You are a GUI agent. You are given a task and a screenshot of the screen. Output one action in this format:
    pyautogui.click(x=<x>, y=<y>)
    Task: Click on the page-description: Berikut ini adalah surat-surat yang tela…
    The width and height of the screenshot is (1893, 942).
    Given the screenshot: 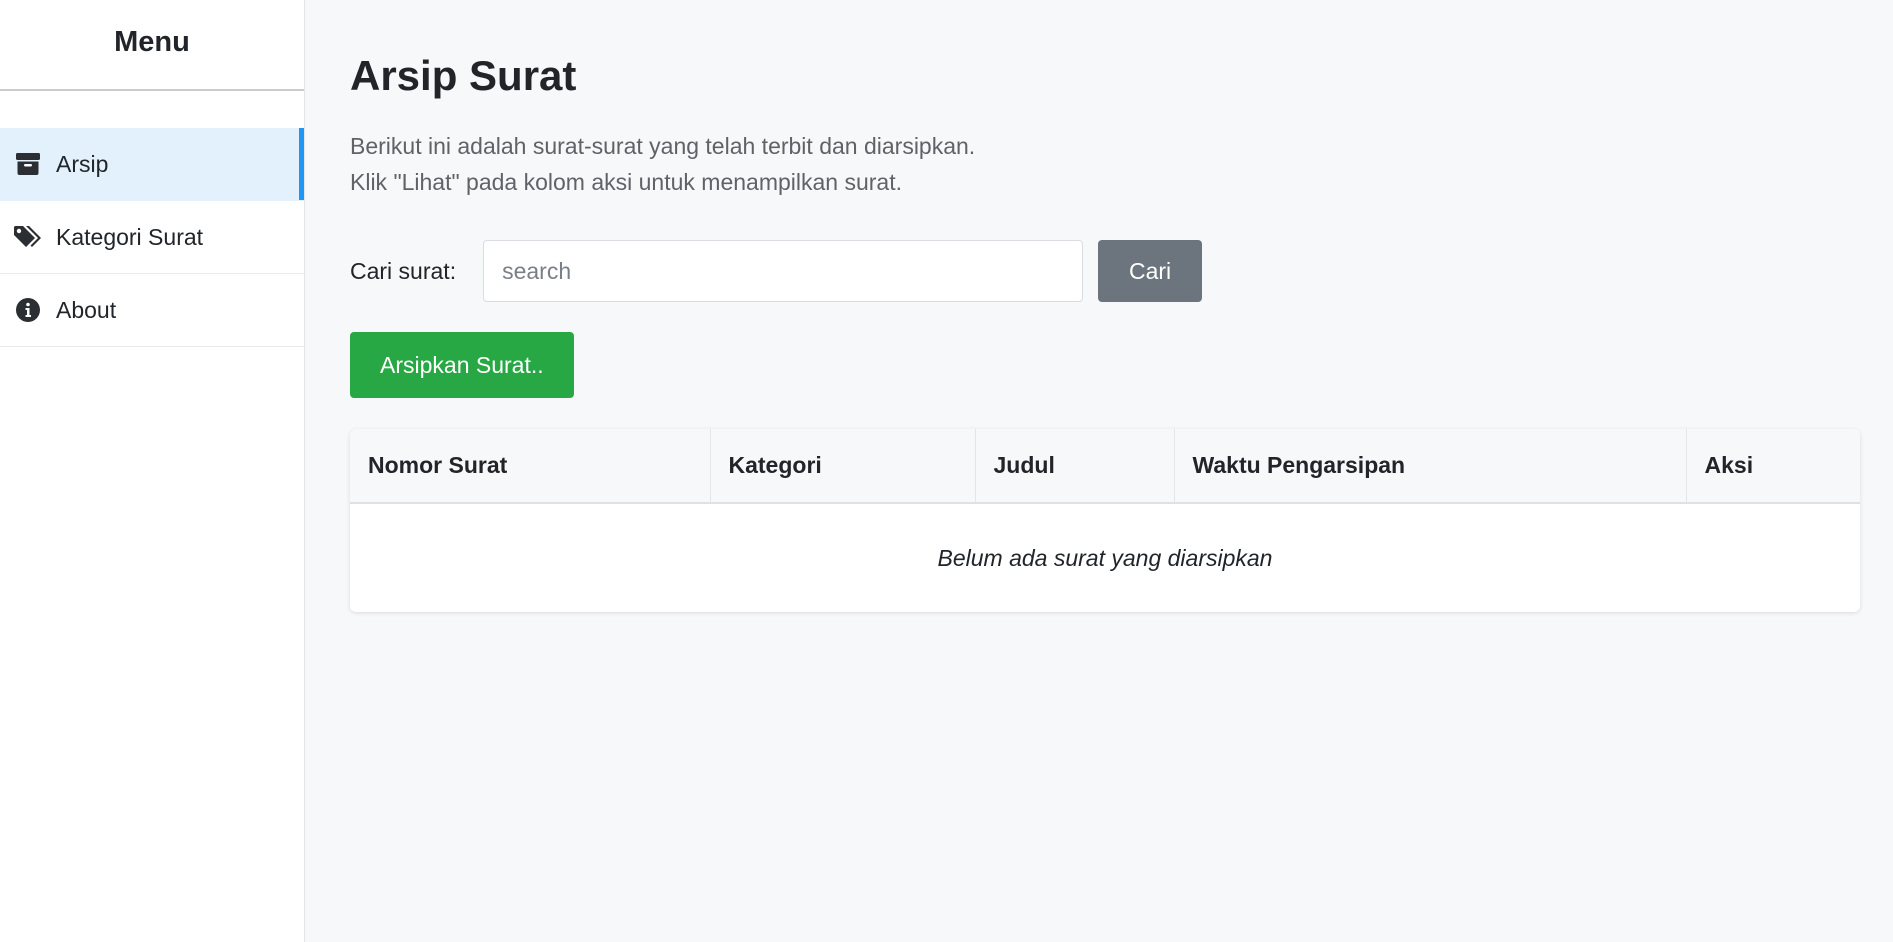 What is the action you would take?
    pyautogui.click(x=1105, y=164)
    